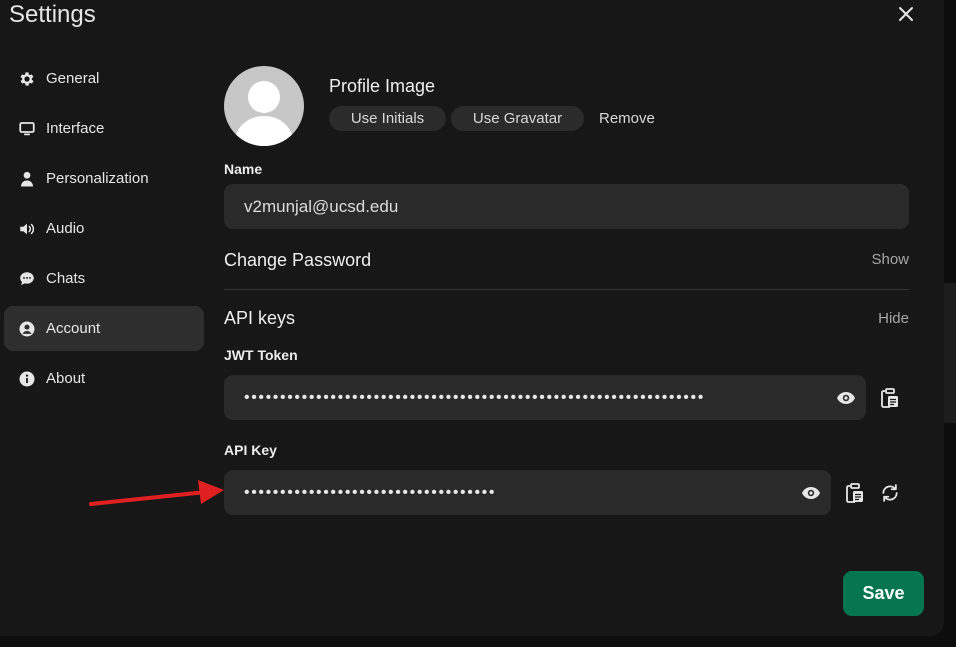 This screenshot has height=647, width=956. Describe the element at coordinates (73, 328) in the screenshot. I see `sidebar-item-label: Account` at that location.